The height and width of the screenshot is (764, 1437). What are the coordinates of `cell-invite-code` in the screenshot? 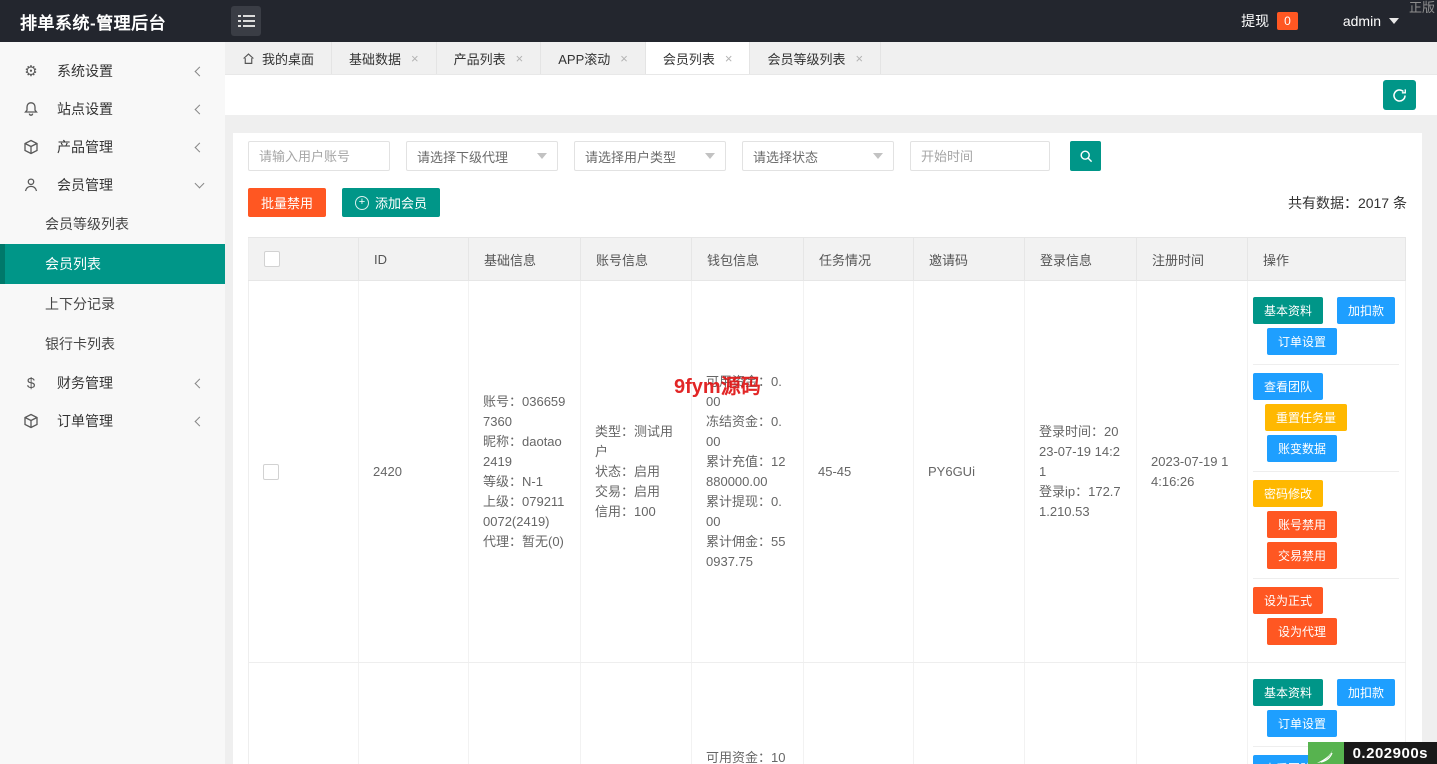 It's located at (969, 713).